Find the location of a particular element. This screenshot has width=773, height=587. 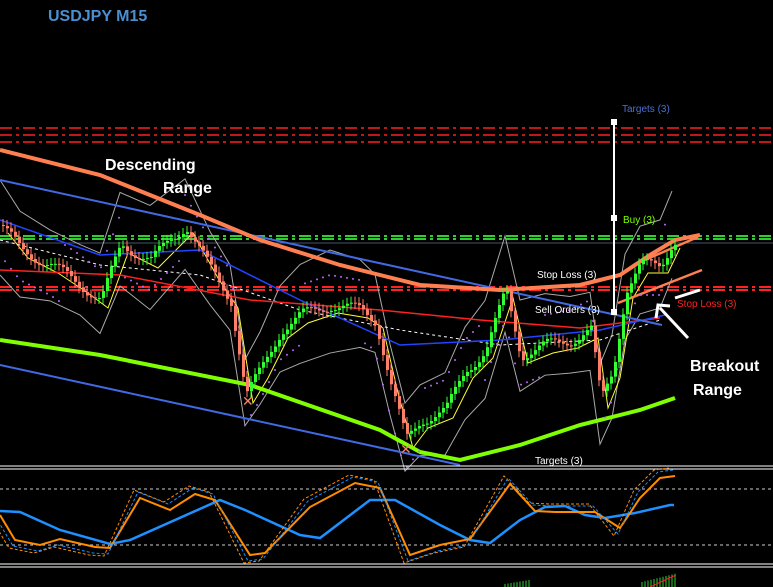

chart-title: USDJPY M15 is located at coordinates (97, 16).